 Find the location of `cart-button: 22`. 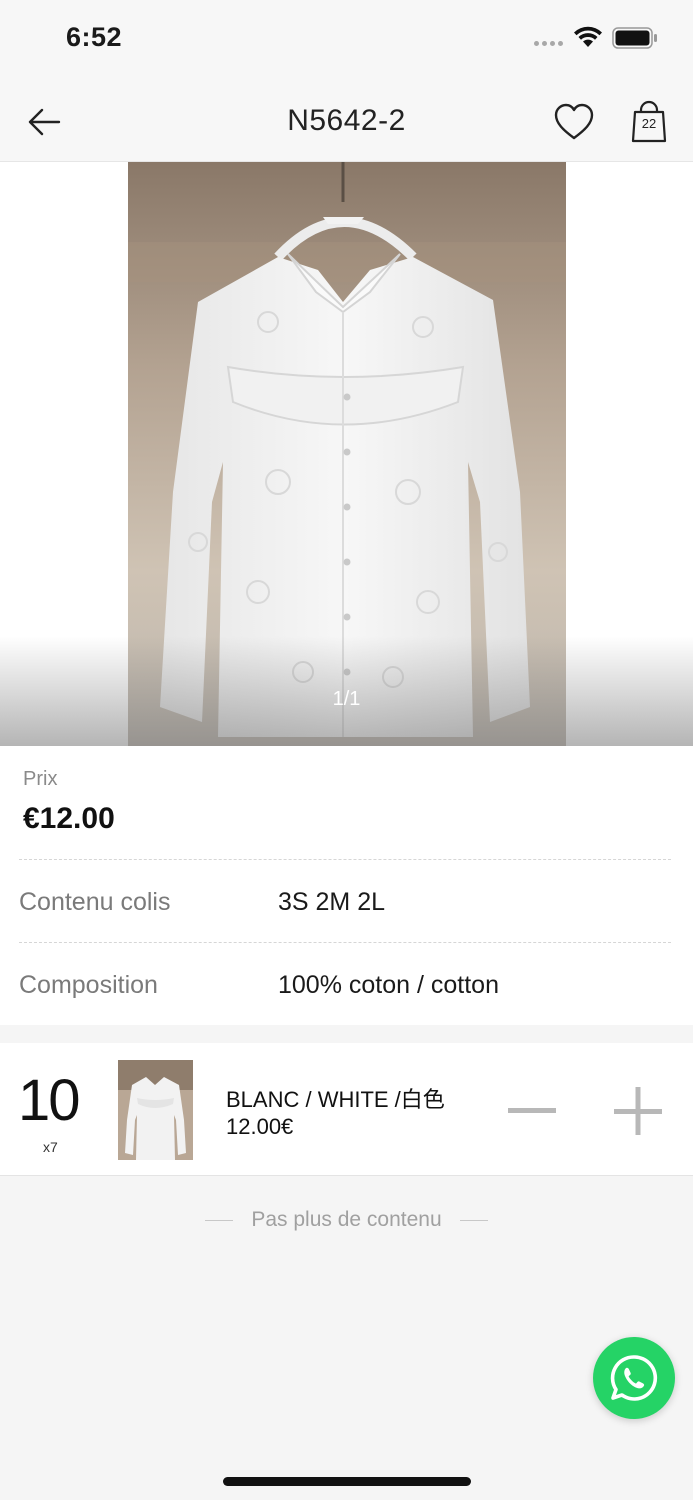

cart-button: 22 is located at coordinates (650, 122).